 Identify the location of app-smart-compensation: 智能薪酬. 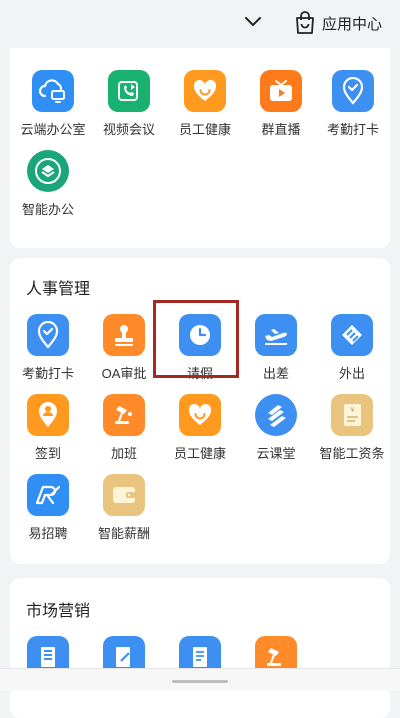
(124, 508).